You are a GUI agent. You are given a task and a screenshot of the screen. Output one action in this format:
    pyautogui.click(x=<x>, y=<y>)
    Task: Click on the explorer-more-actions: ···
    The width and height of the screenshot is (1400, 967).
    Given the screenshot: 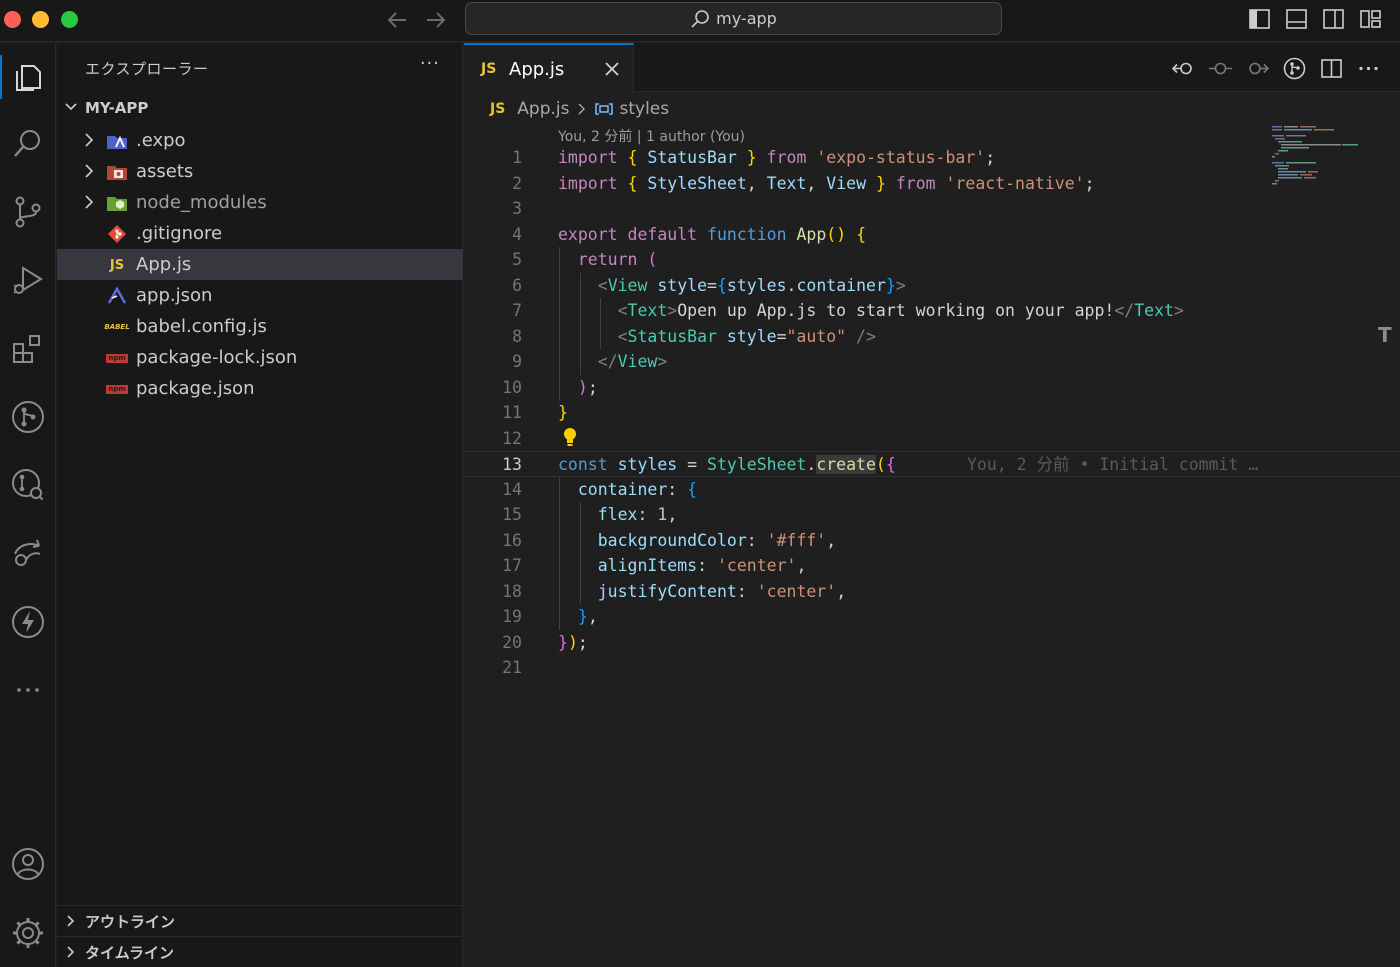 What is the action you would take?
    pyautogui.click(x=430, y=63)
    